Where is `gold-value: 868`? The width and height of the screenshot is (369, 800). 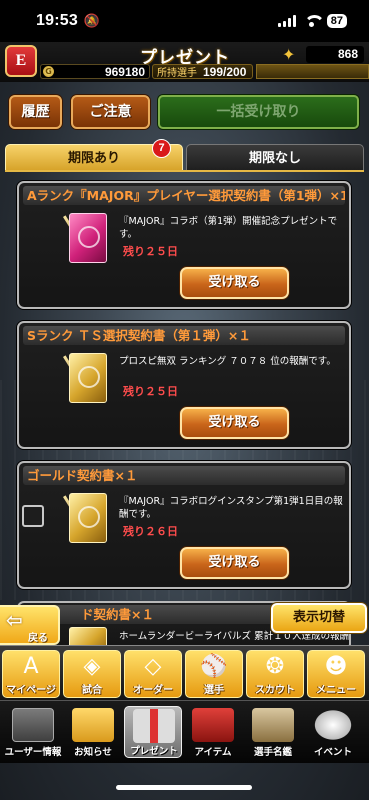 gold-value: 868 is located at coordinates (335, 54).